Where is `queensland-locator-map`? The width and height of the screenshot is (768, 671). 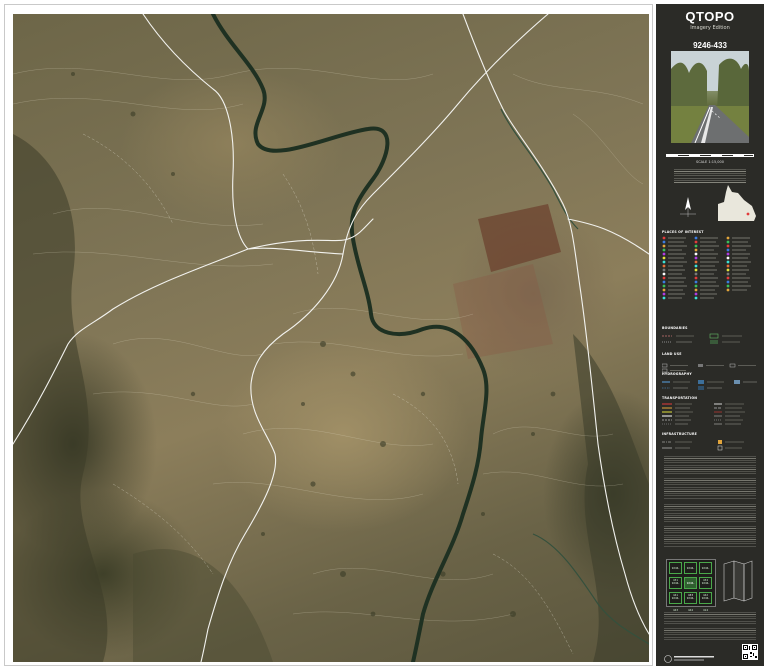
queensland-locator-map is located at coordinates (737, 203).